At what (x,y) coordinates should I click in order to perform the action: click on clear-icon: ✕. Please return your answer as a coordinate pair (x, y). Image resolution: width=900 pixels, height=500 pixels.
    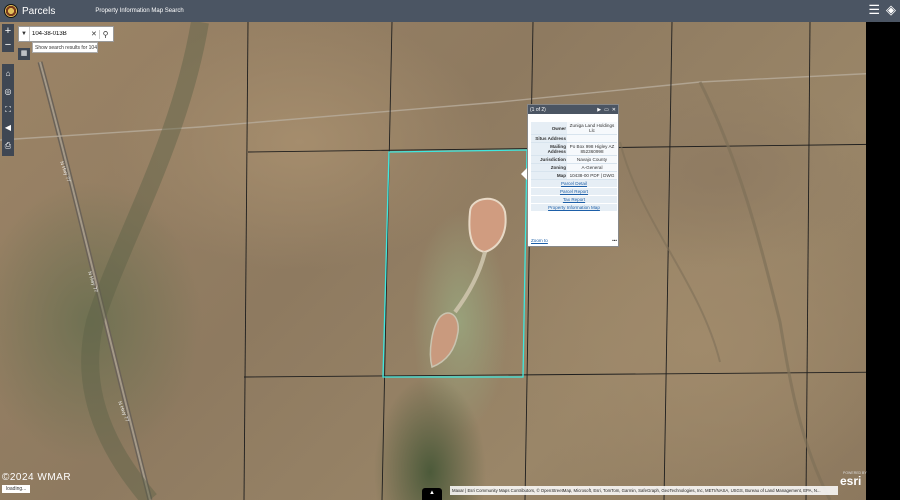
    Looking at the image, I should click on (95, 34).